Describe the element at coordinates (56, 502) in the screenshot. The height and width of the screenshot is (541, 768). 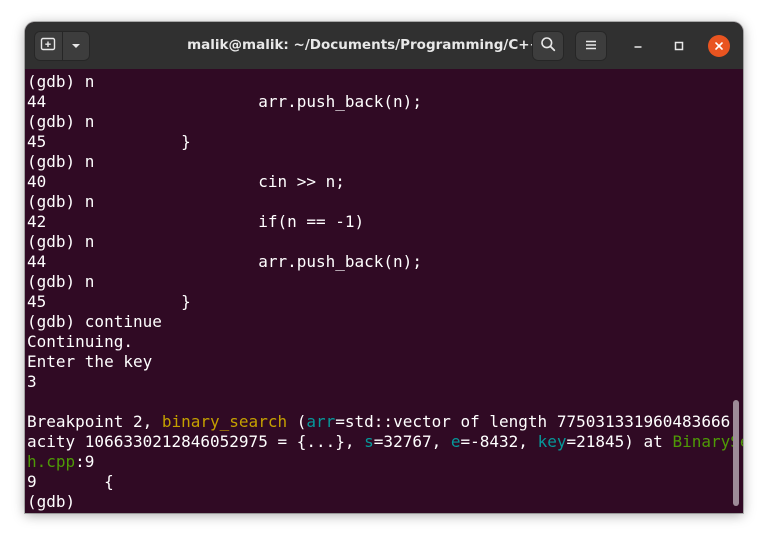
I see `gdb-prompt: (gdb)` at that location.